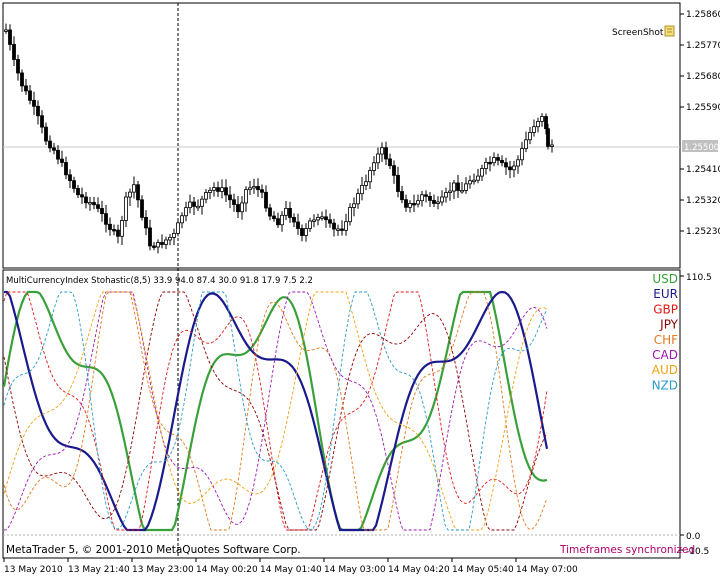 The height and width of the screenshot is (576, 720). What do you see at coordinates (669, 325) in the screenshot?
I see `legend-jpy: JPY` at bounding box center [669, 325].